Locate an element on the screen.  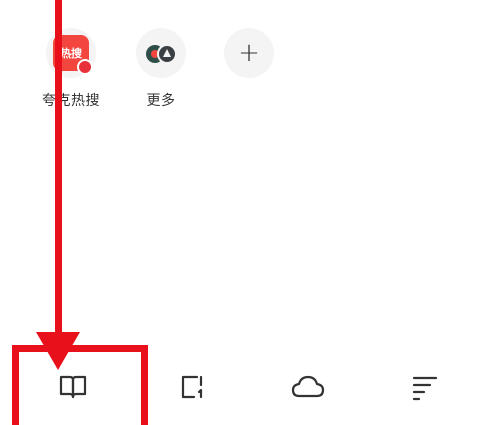
hot-search-shortcut: 热搜 夸克热搜 is located at coordinates (71, 69).